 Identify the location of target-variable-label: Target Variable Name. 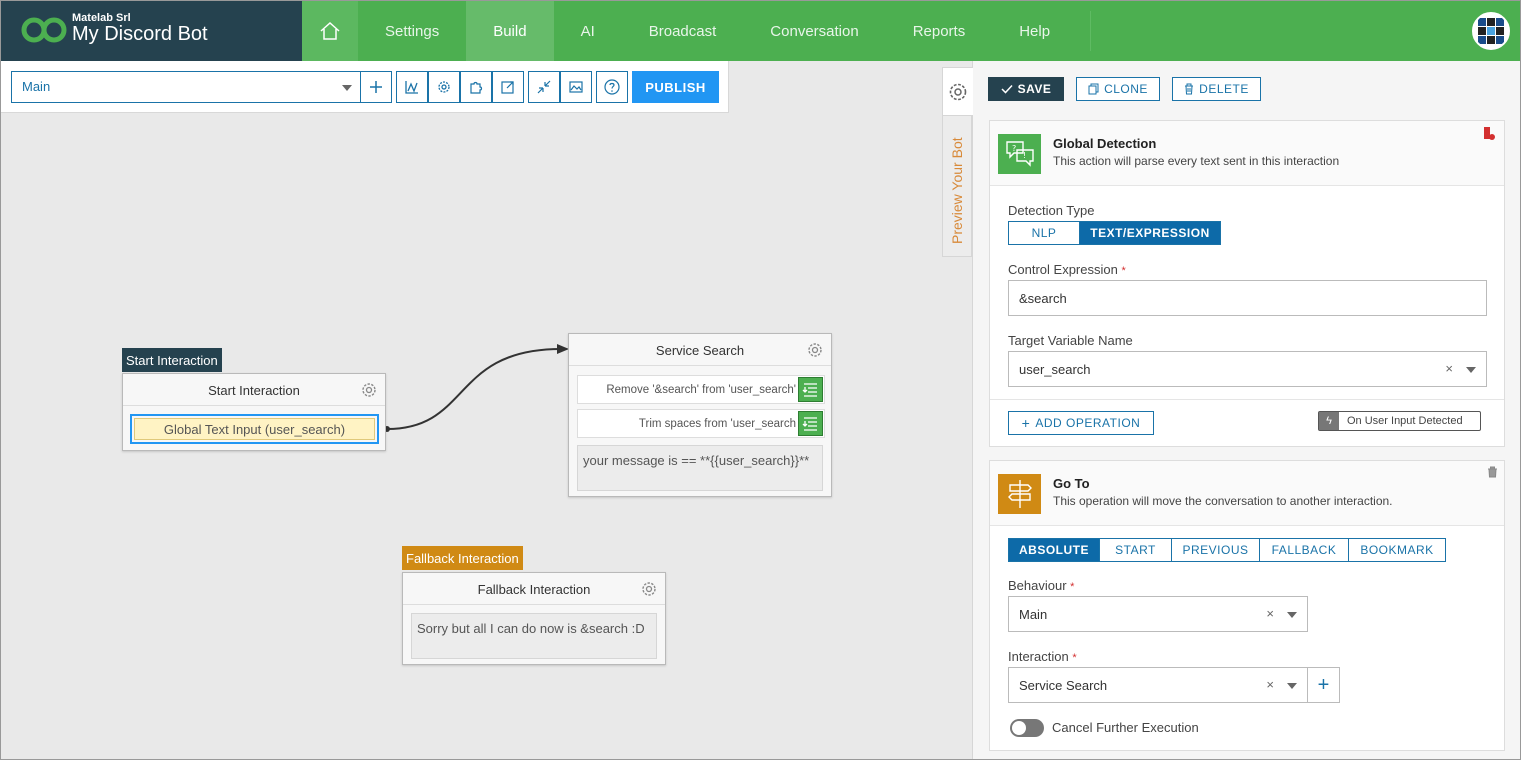
(1070, 340).